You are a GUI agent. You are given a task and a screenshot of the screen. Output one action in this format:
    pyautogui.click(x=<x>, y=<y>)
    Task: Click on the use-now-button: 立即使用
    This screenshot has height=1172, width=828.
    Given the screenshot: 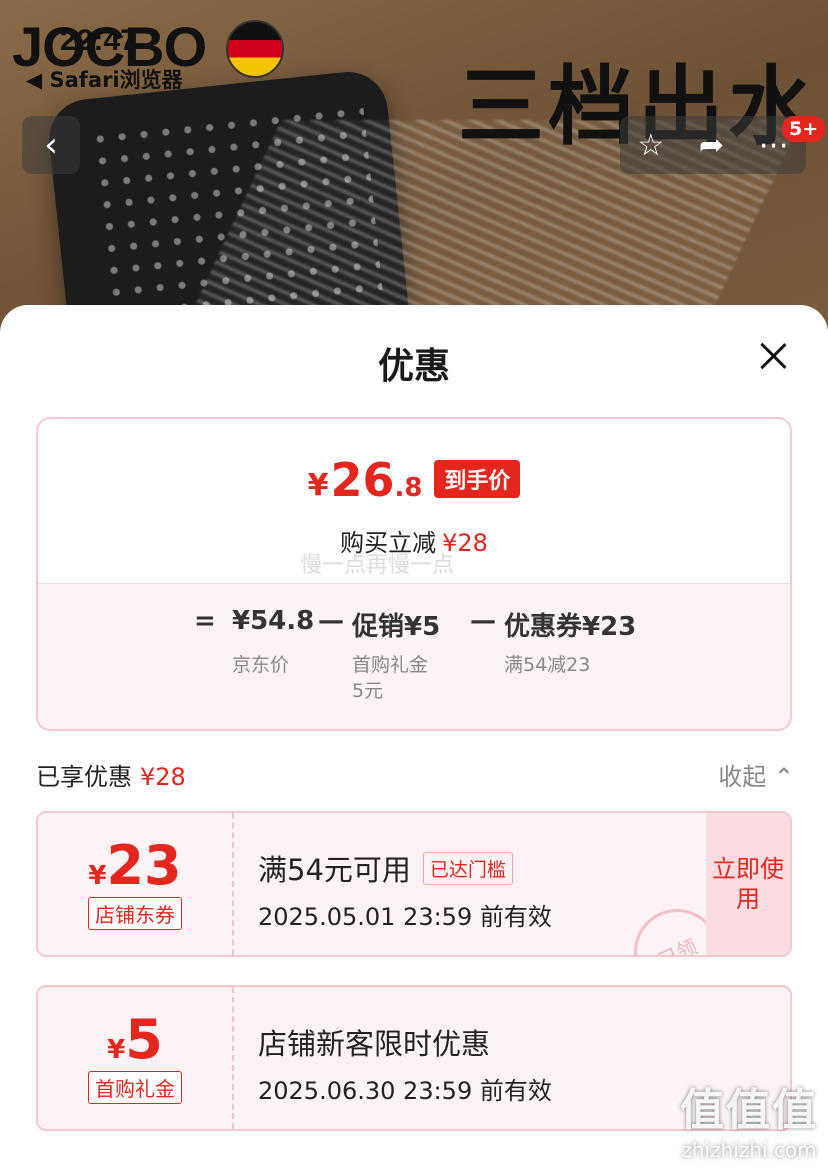 What is the action you would take?
    pyautogui.click(x=748, y=884)
    